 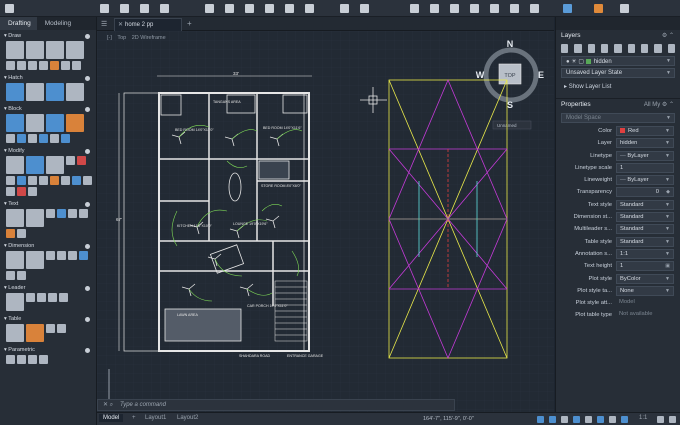 What do you see at coordinates (35, 260) in the screenshot?
I see `aligned-dimension-icon` at bounding box center [35, 260].